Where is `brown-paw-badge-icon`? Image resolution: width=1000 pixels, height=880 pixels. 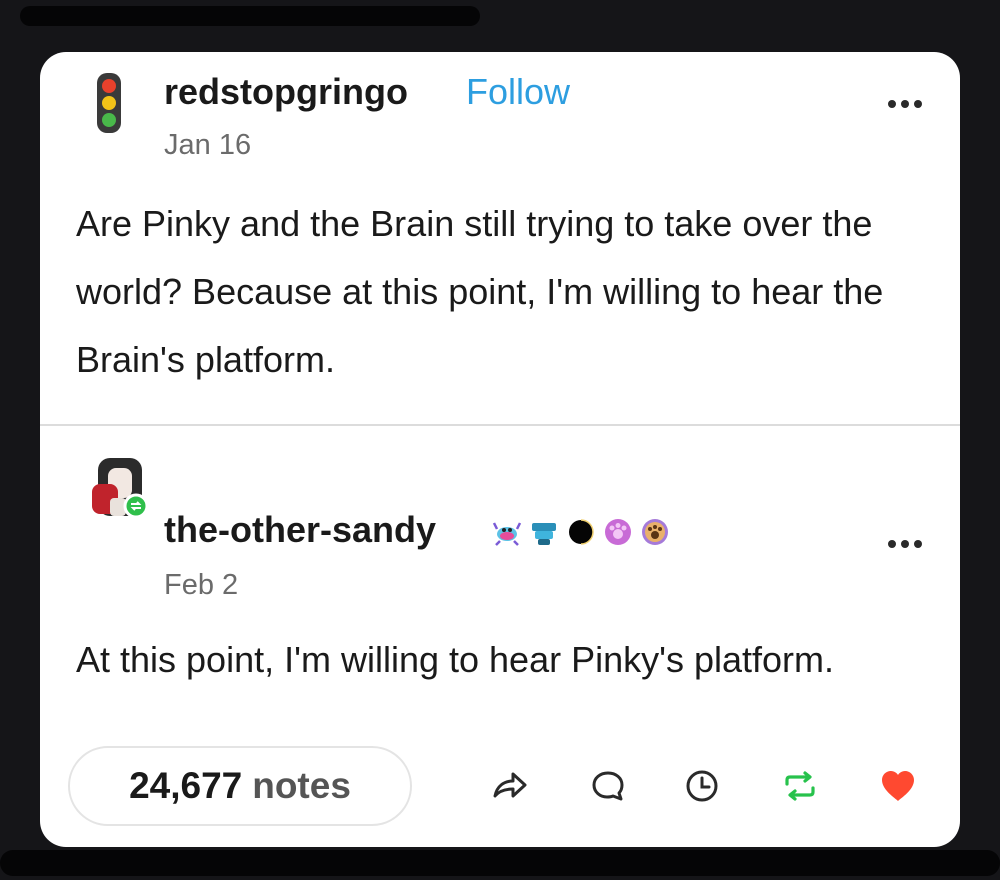 brown-paw-badge-icon is located at coordinates (655, 532).